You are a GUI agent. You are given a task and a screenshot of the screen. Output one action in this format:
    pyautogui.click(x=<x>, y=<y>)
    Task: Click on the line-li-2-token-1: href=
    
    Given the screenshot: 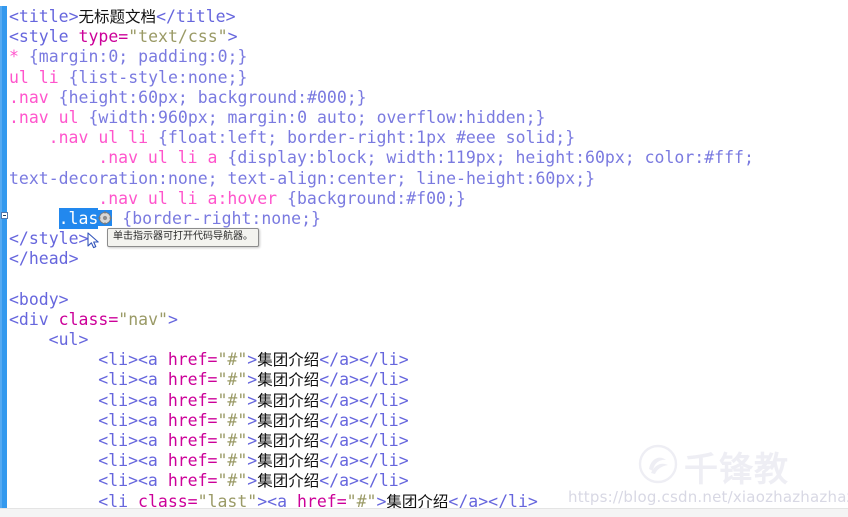 What is the action you would take?
    pyautogui.click(x=192, y=380)
    